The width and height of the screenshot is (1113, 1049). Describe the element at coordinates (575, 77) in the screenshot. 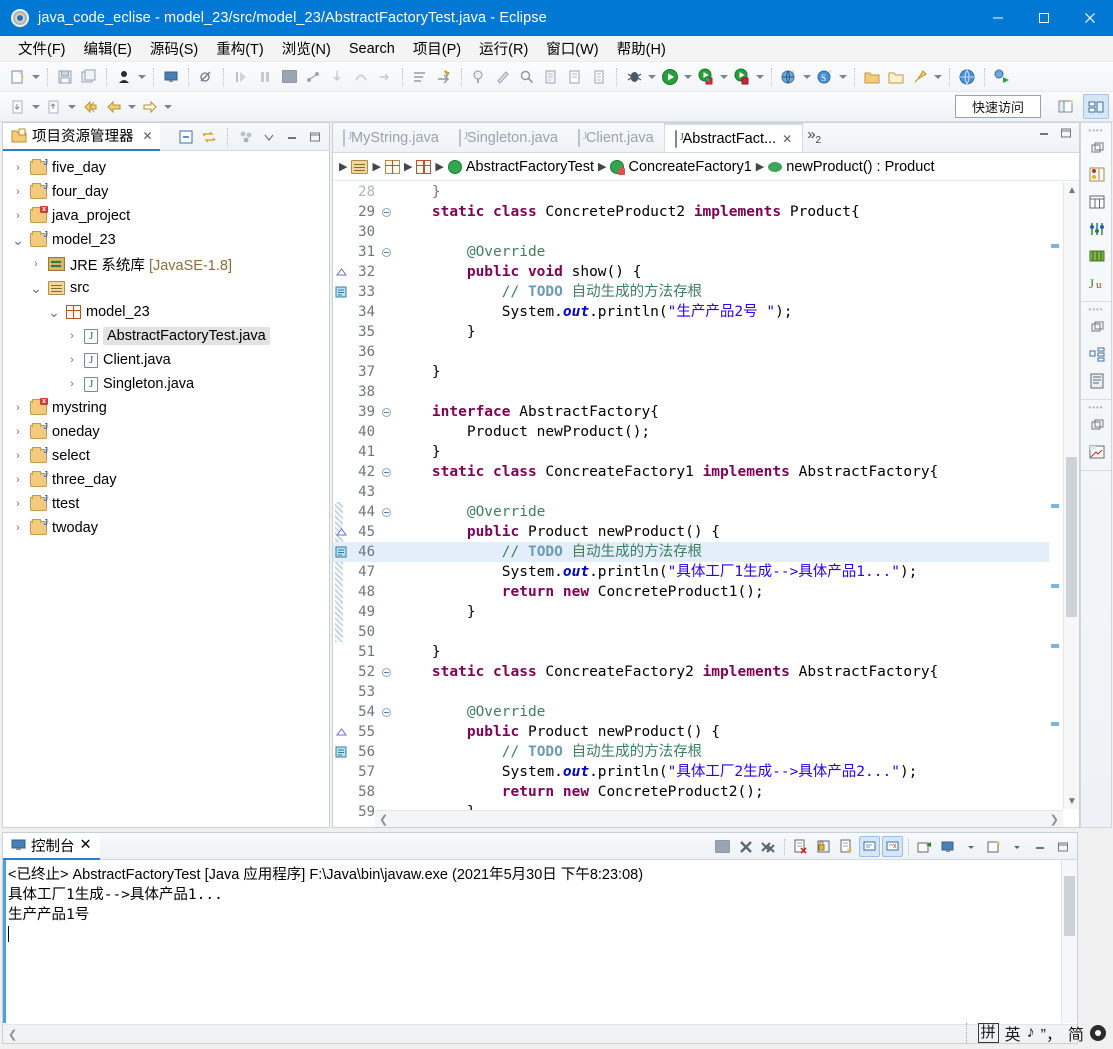

I see `previous-annotation-icon` at that location.